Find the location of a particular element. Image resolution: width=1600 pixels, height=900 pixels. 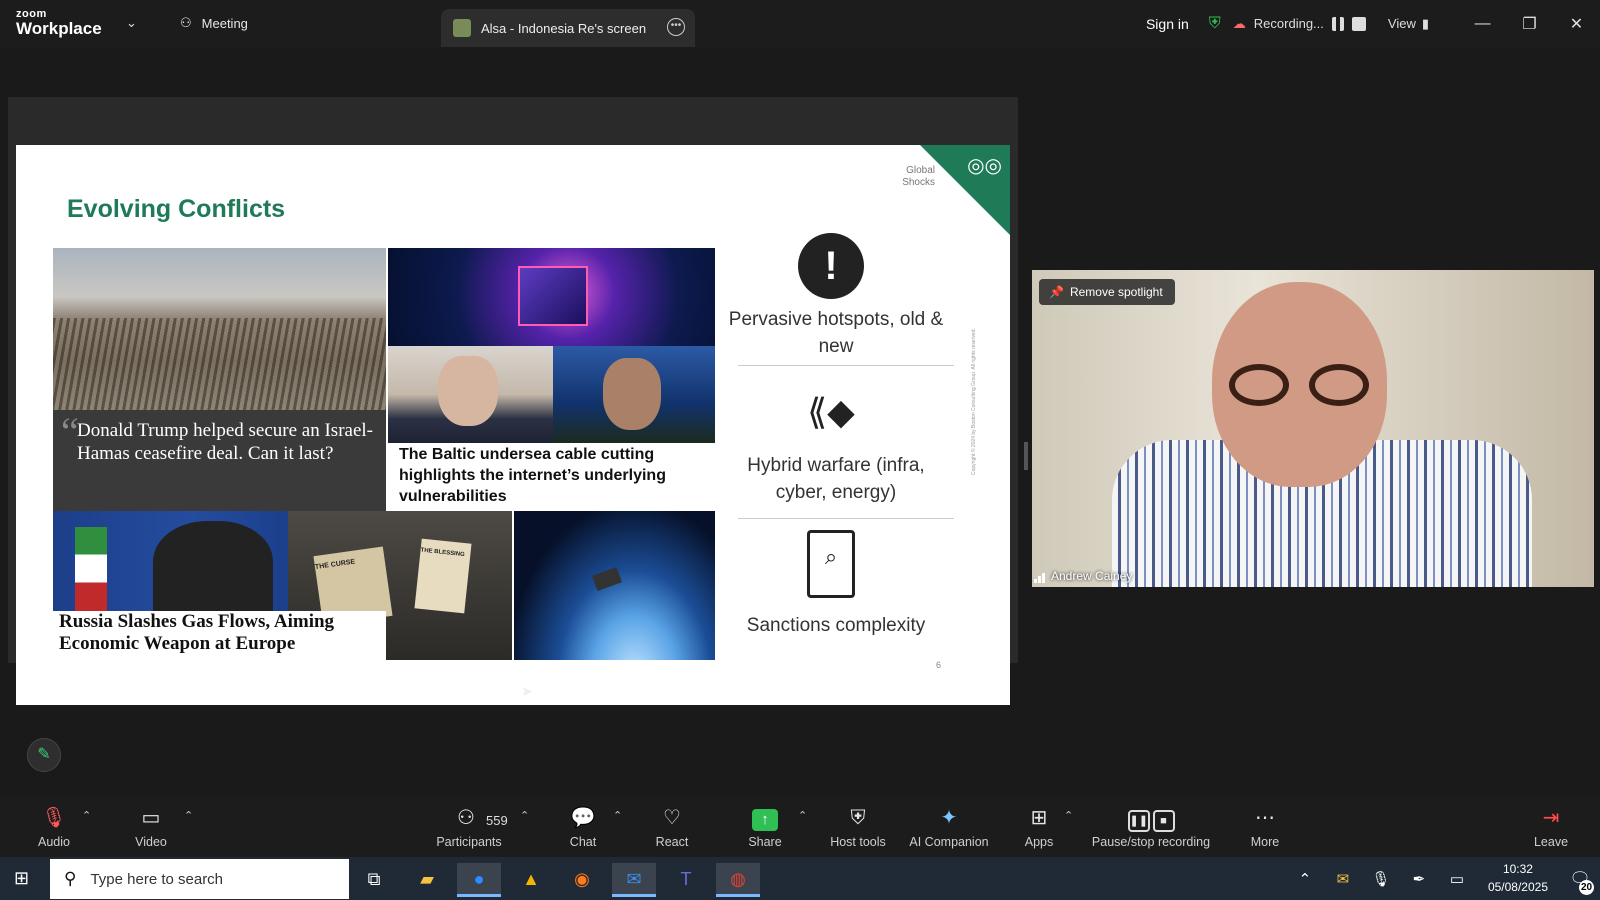

maximize-button: ❐ is located at coordinates (1529, 24).